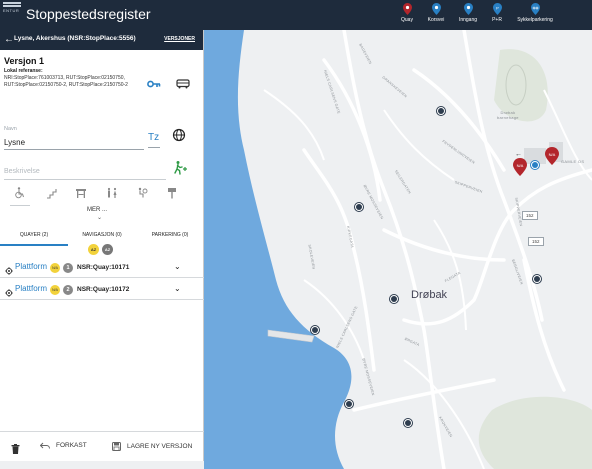 The image size is (592, 469). What do you see at coordinates (107, 249) in the screenshot?
I see `sort-number-button: AZ` at bounding box center [107, 249].